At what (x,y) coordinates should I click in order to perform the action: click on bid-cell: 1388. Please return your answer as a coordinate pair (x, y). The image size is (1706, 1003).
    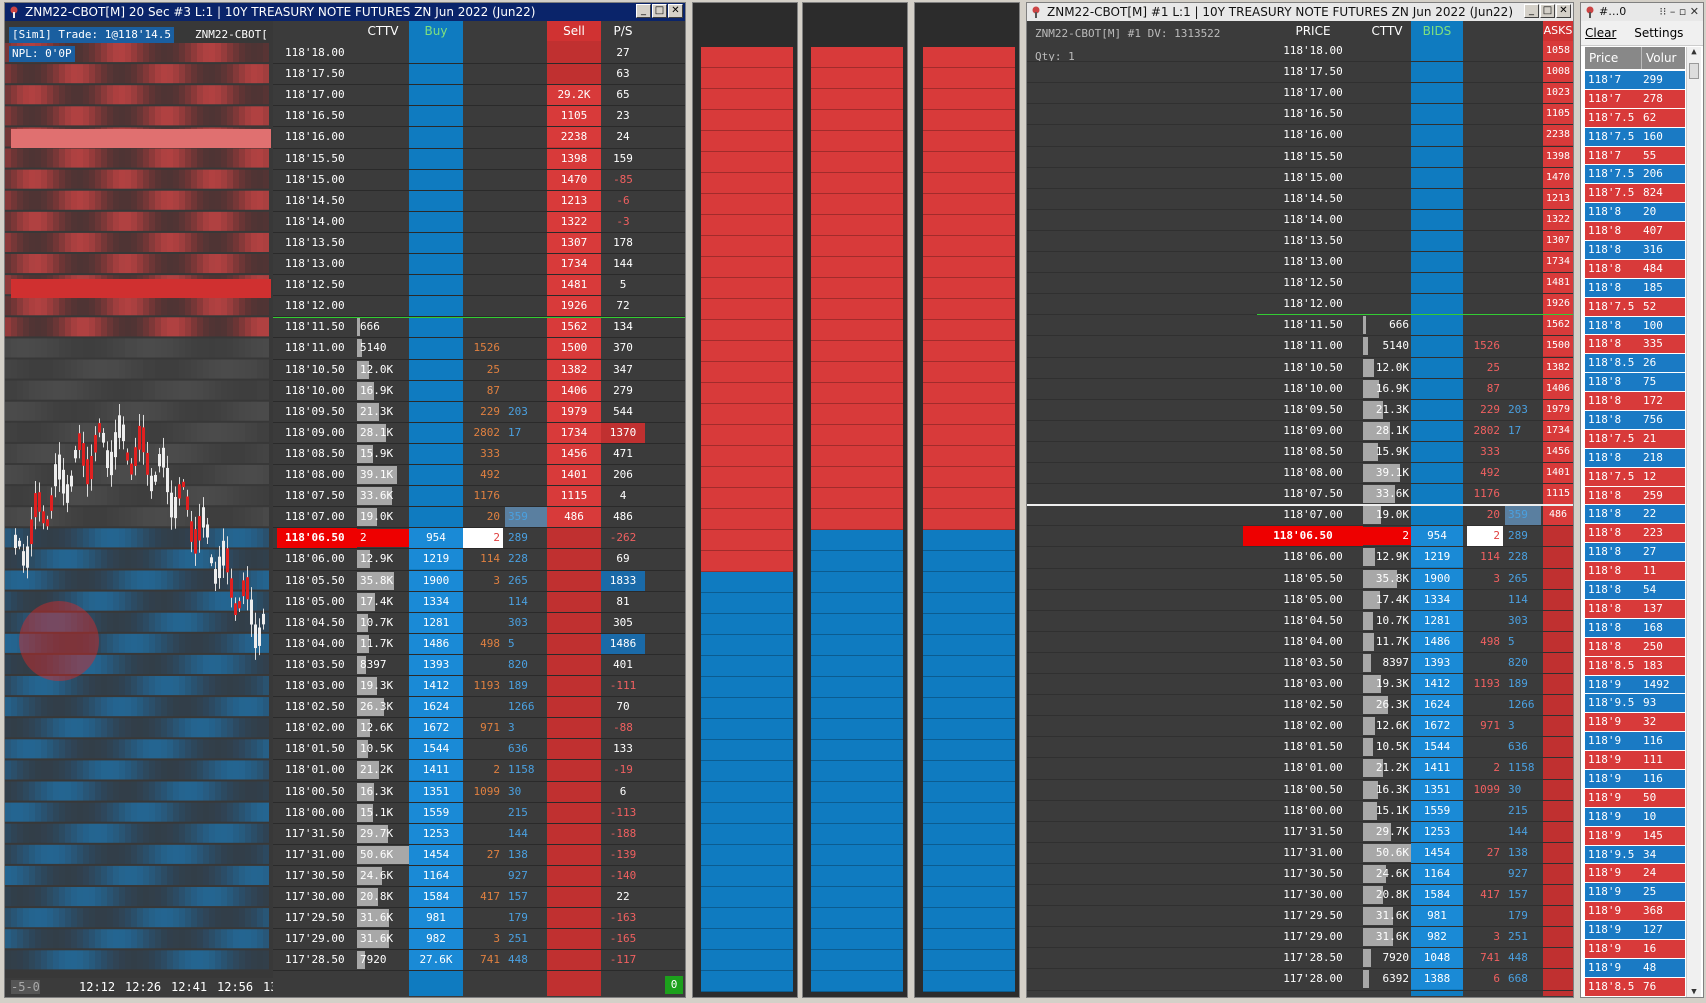
    Looking at the image, I should click on (1437, 979).